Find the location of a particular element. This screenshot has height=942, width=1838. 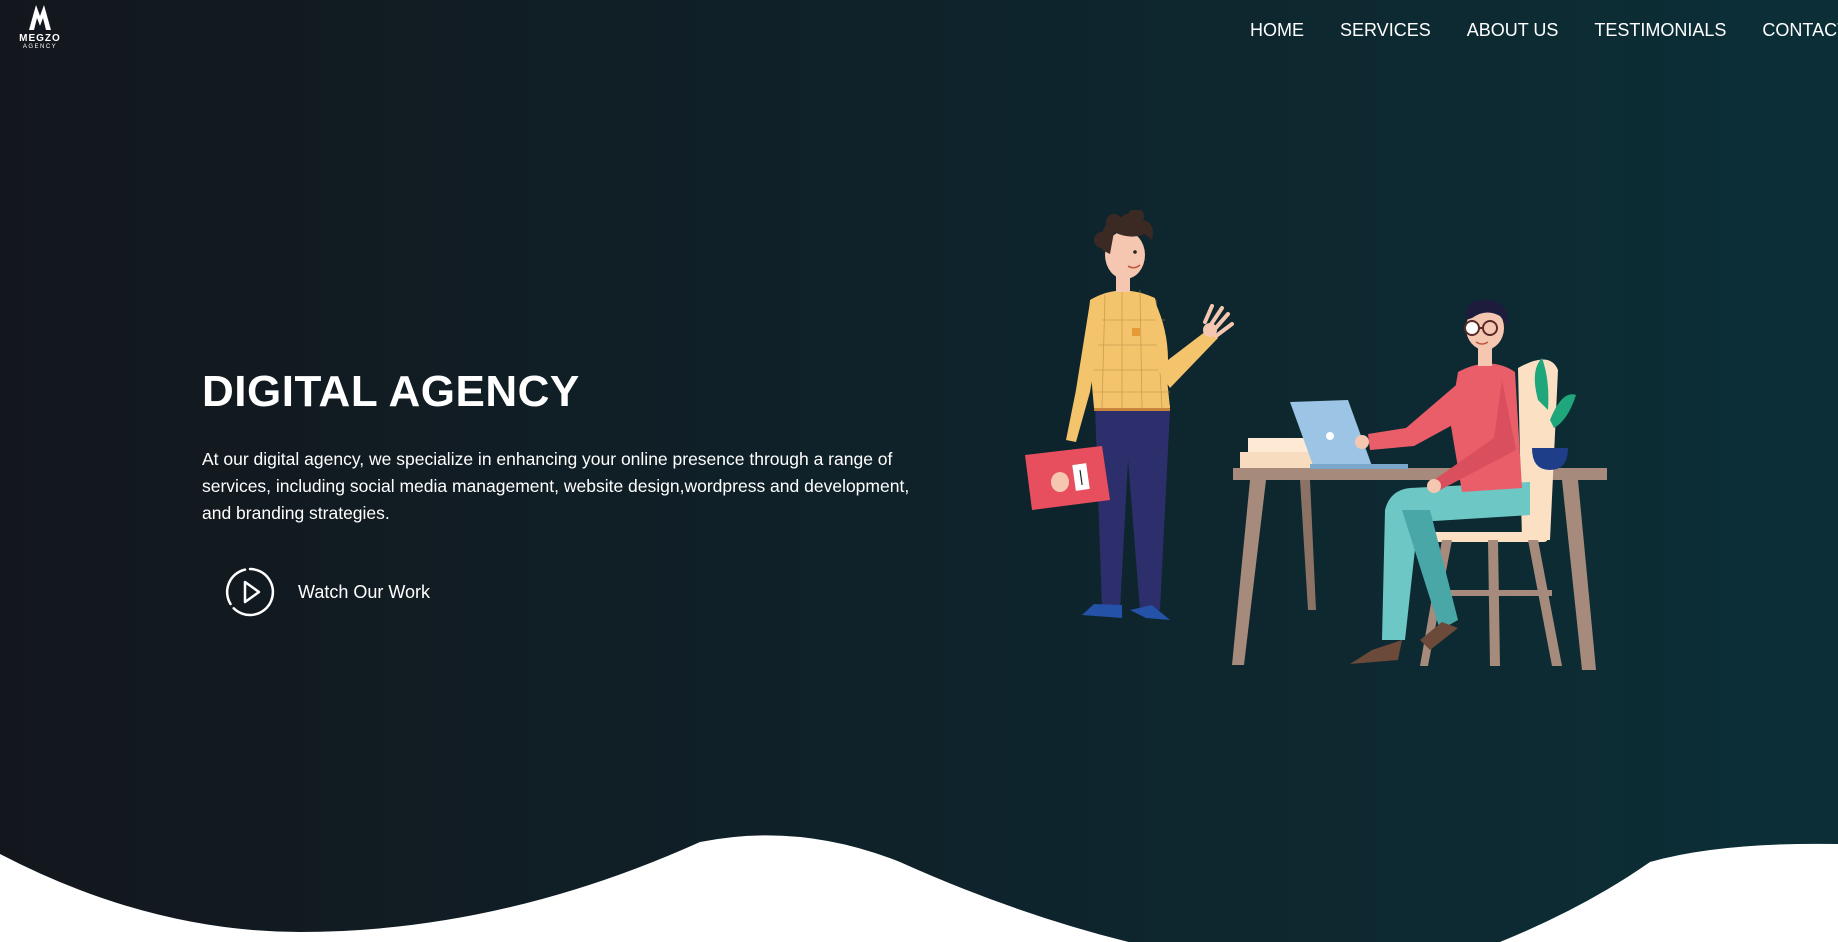

standing-man-figure is located at coordinates (1129, 415).